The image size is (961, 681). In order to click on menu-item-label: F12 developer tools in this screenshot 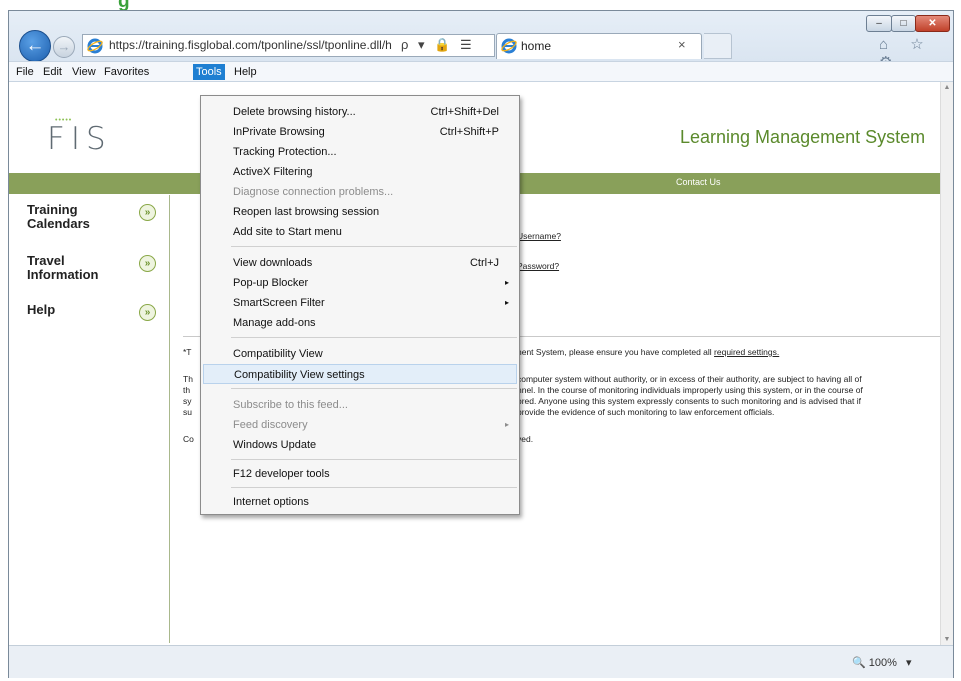, I will do `click(281, 474)`.